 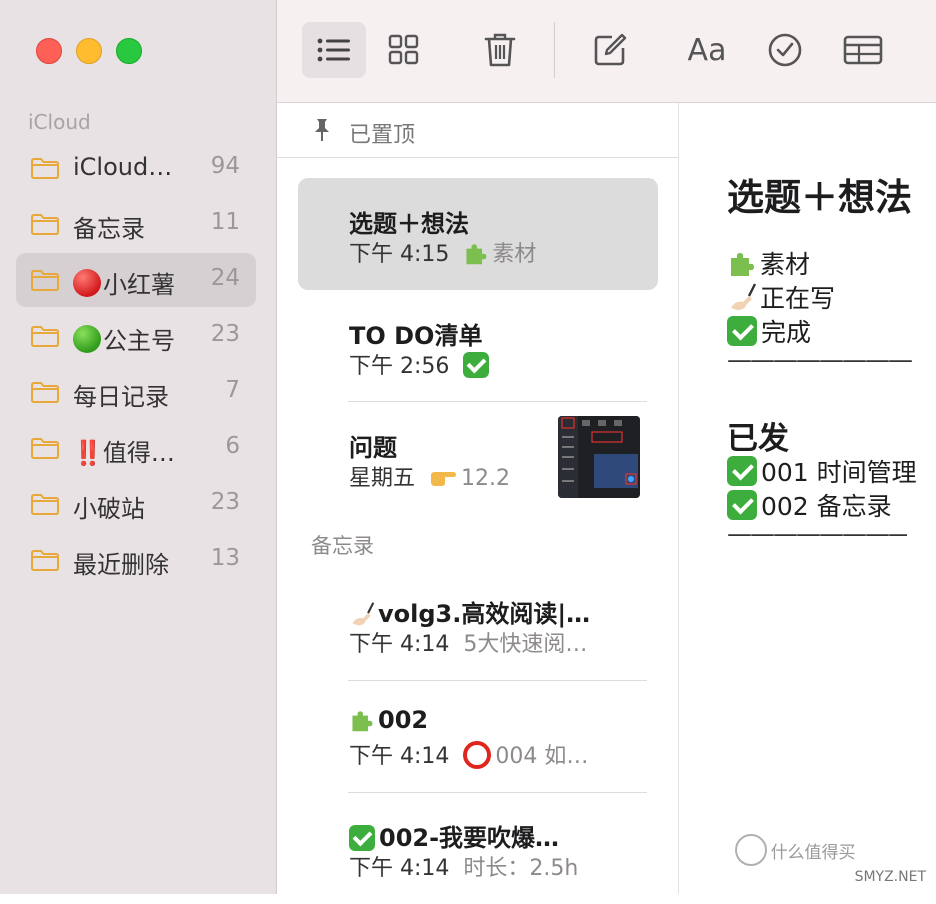 I want to click on table-button, so click(x=863, y=50).